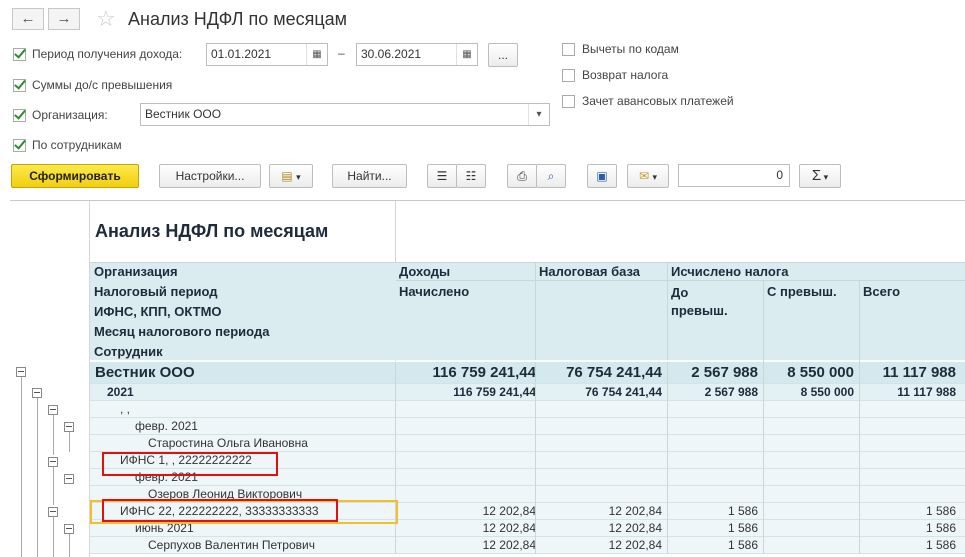 The width and height of the screenshot is (965, 557). I want to click on printer-icon: ⎙, so click(522, 176).